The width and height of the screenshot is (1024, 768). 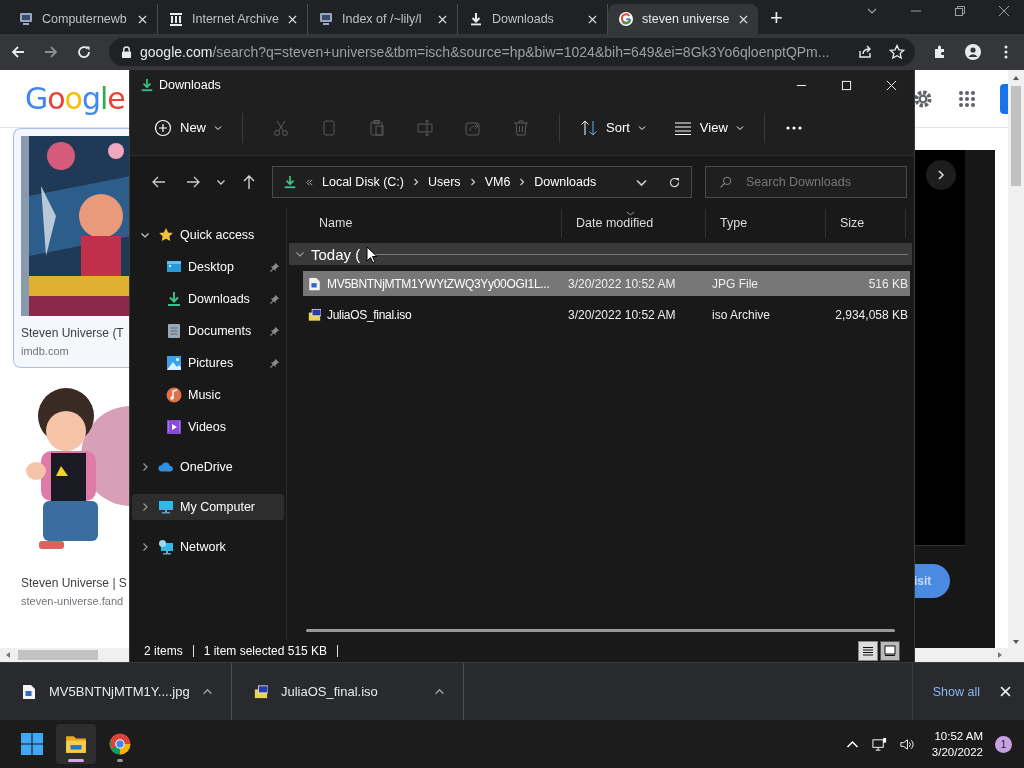 What do you see at coordinates (961, 655) in the screenshot?
I see `scrollbar-track` at bounding box center [961, 655].